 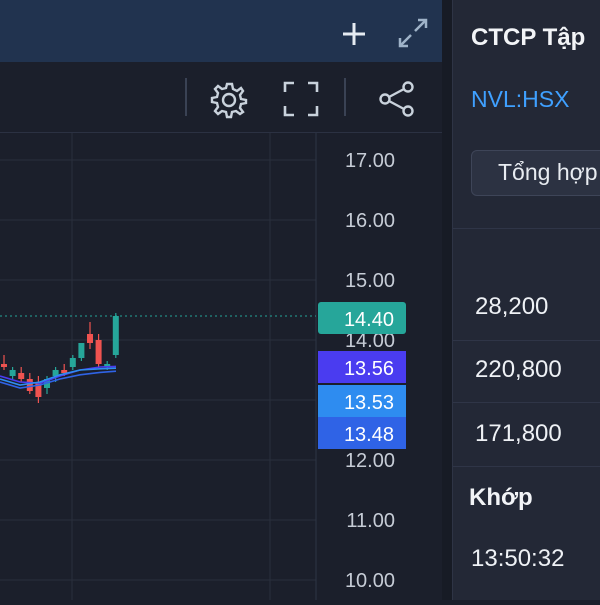 What do you see at coordinates (528, 37) in the screenshot?
I see `company-name: CTCP Tập` at bounding box center [528, 37].